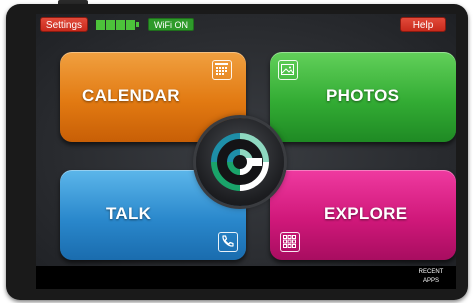 The height and width of the screenshot is (303, 474). I want to click on wifi-status-badge: WiFi ON, so click(171, 24).